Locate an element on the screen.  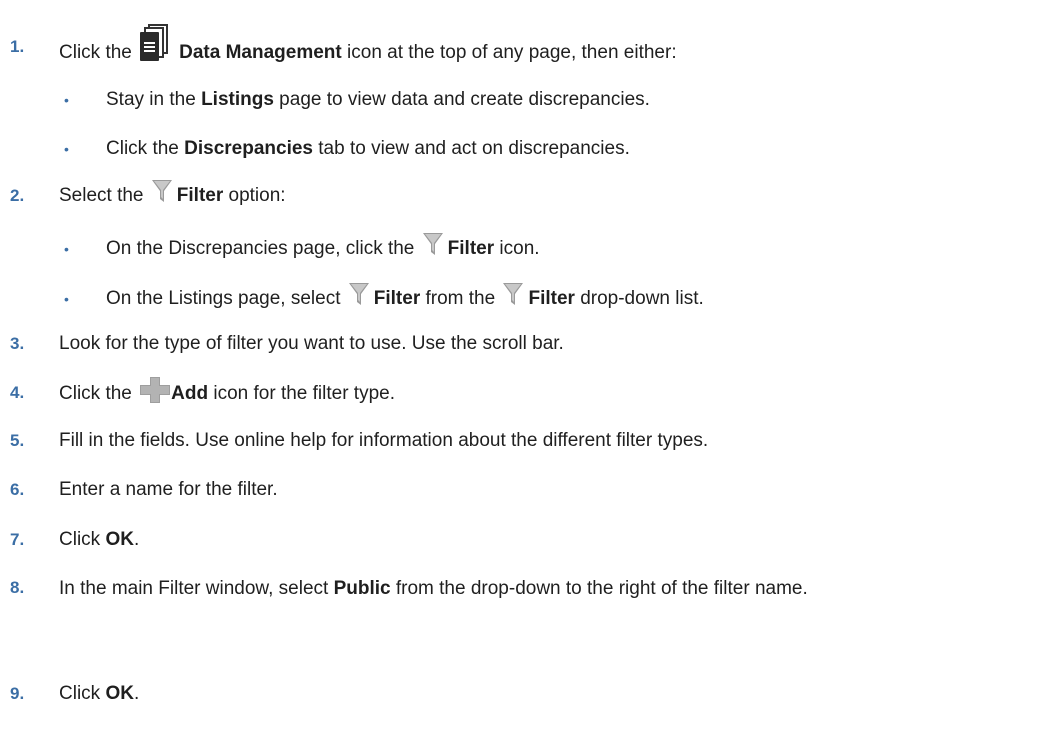
bullet-text: from the is located at coordinates (460, 299).